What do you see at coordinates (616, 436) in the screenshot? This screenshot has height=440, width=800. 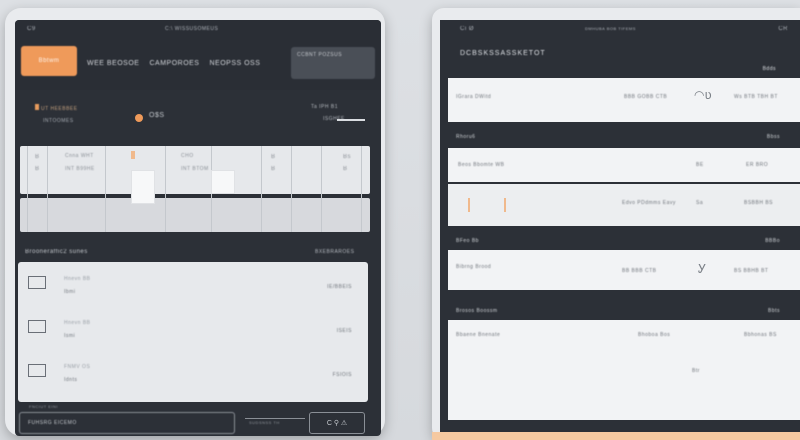 I see `bottom-accent-bar` at bounding box center [616, 436].